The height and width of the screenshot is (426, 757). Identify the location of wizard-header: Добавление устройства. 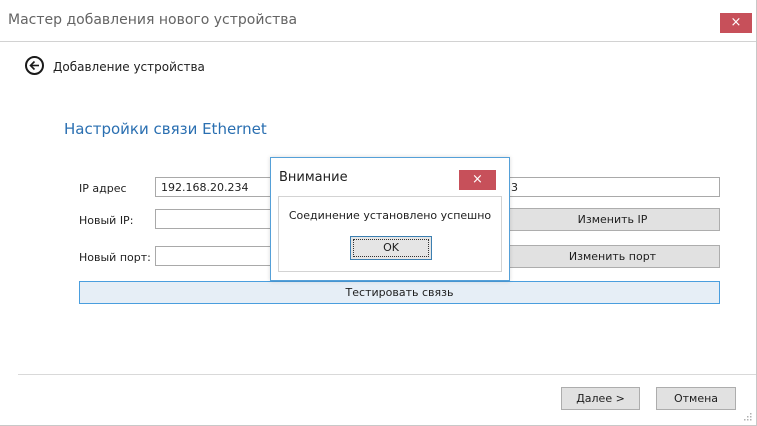
(378, 69).